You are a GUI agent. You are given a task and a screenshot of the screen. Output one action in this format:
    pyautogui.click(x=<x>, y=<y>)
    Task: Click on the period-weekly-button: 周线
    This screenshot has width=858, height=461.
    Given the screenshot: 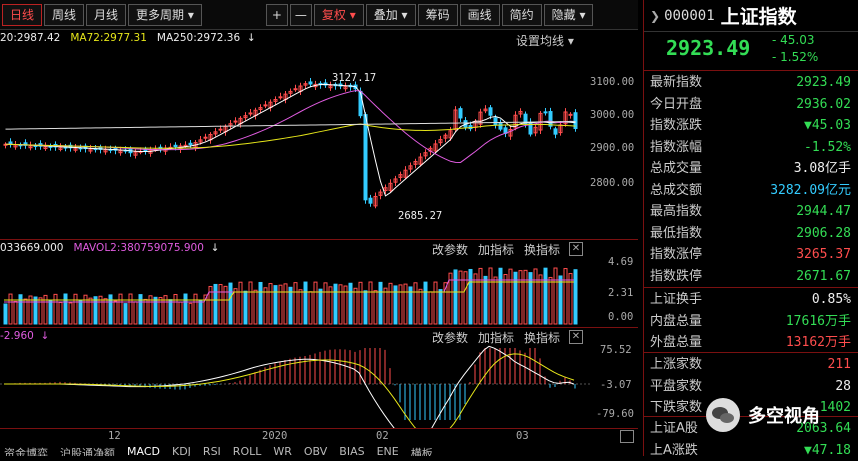 What is the action you would take?
    pyautogui.click(x=64, y=14)
    